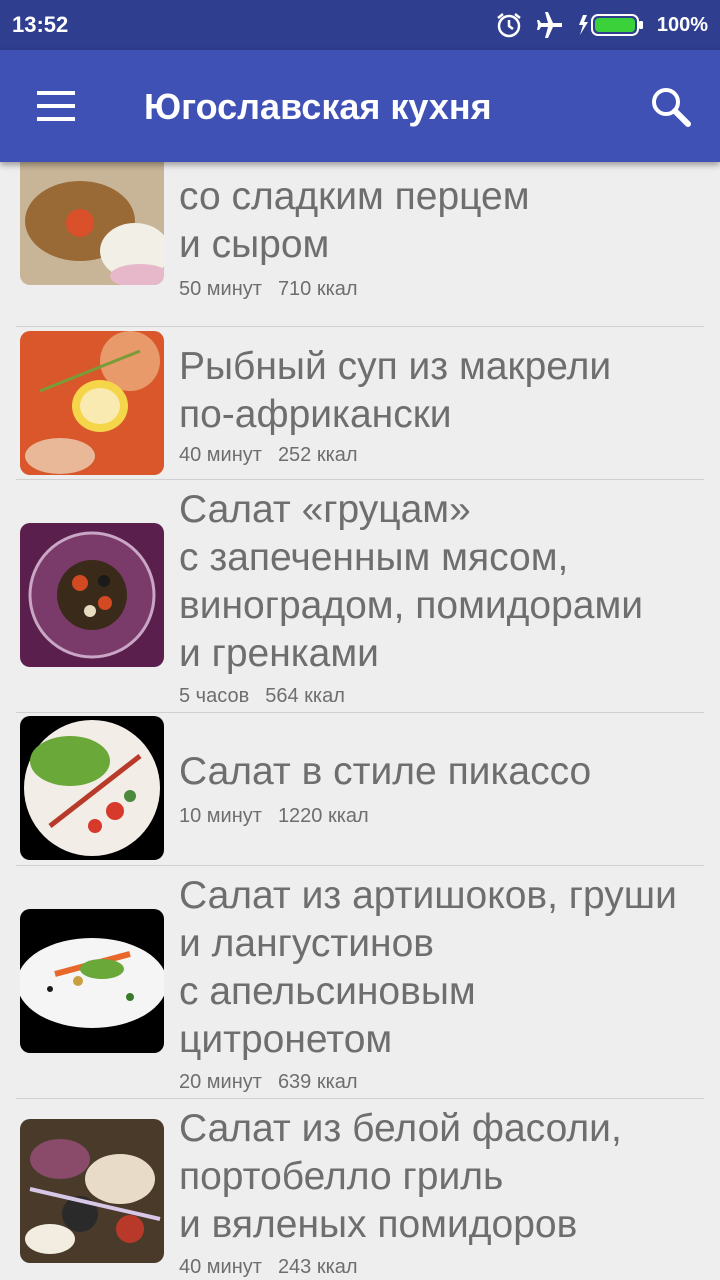  I want to click on recipe-calories: 564 ккал, so click(305, 696).